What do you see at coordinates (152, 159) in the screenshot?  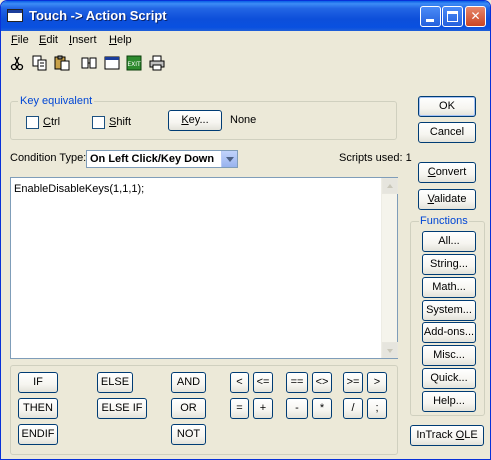 I see `condition-type-value: On Left Click/Key Down` at bounding box center [152, 159].